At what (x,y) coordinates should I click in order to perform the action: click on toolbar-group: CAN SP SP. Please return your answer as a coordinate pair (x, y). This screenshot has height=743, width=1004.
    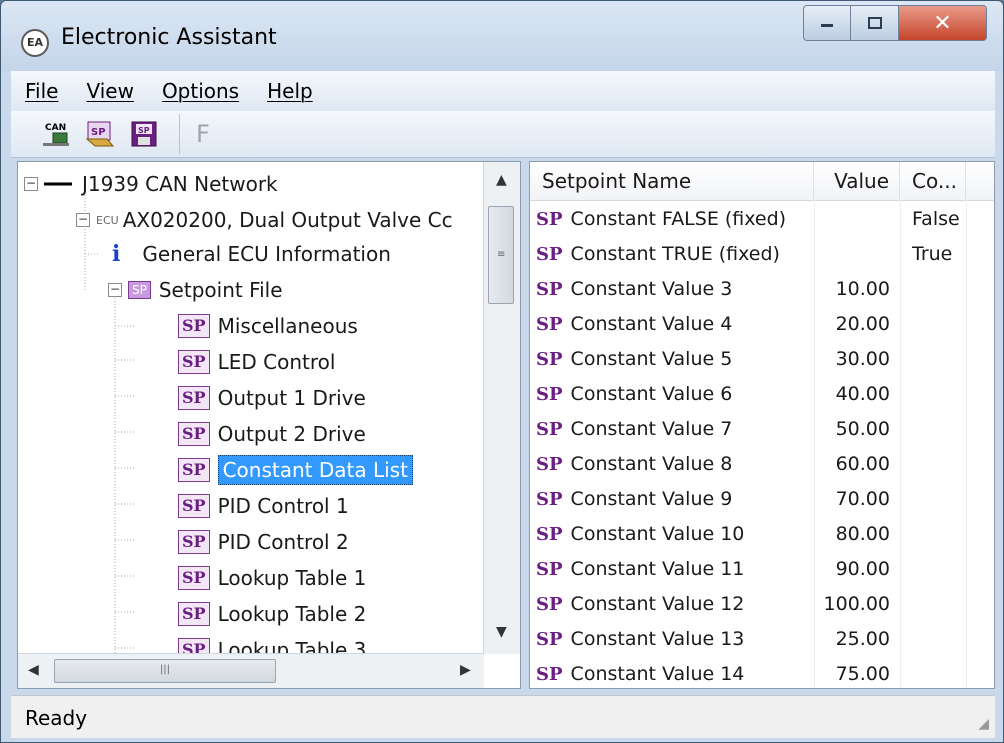
    Looking at the image, I should click on (95, 134).